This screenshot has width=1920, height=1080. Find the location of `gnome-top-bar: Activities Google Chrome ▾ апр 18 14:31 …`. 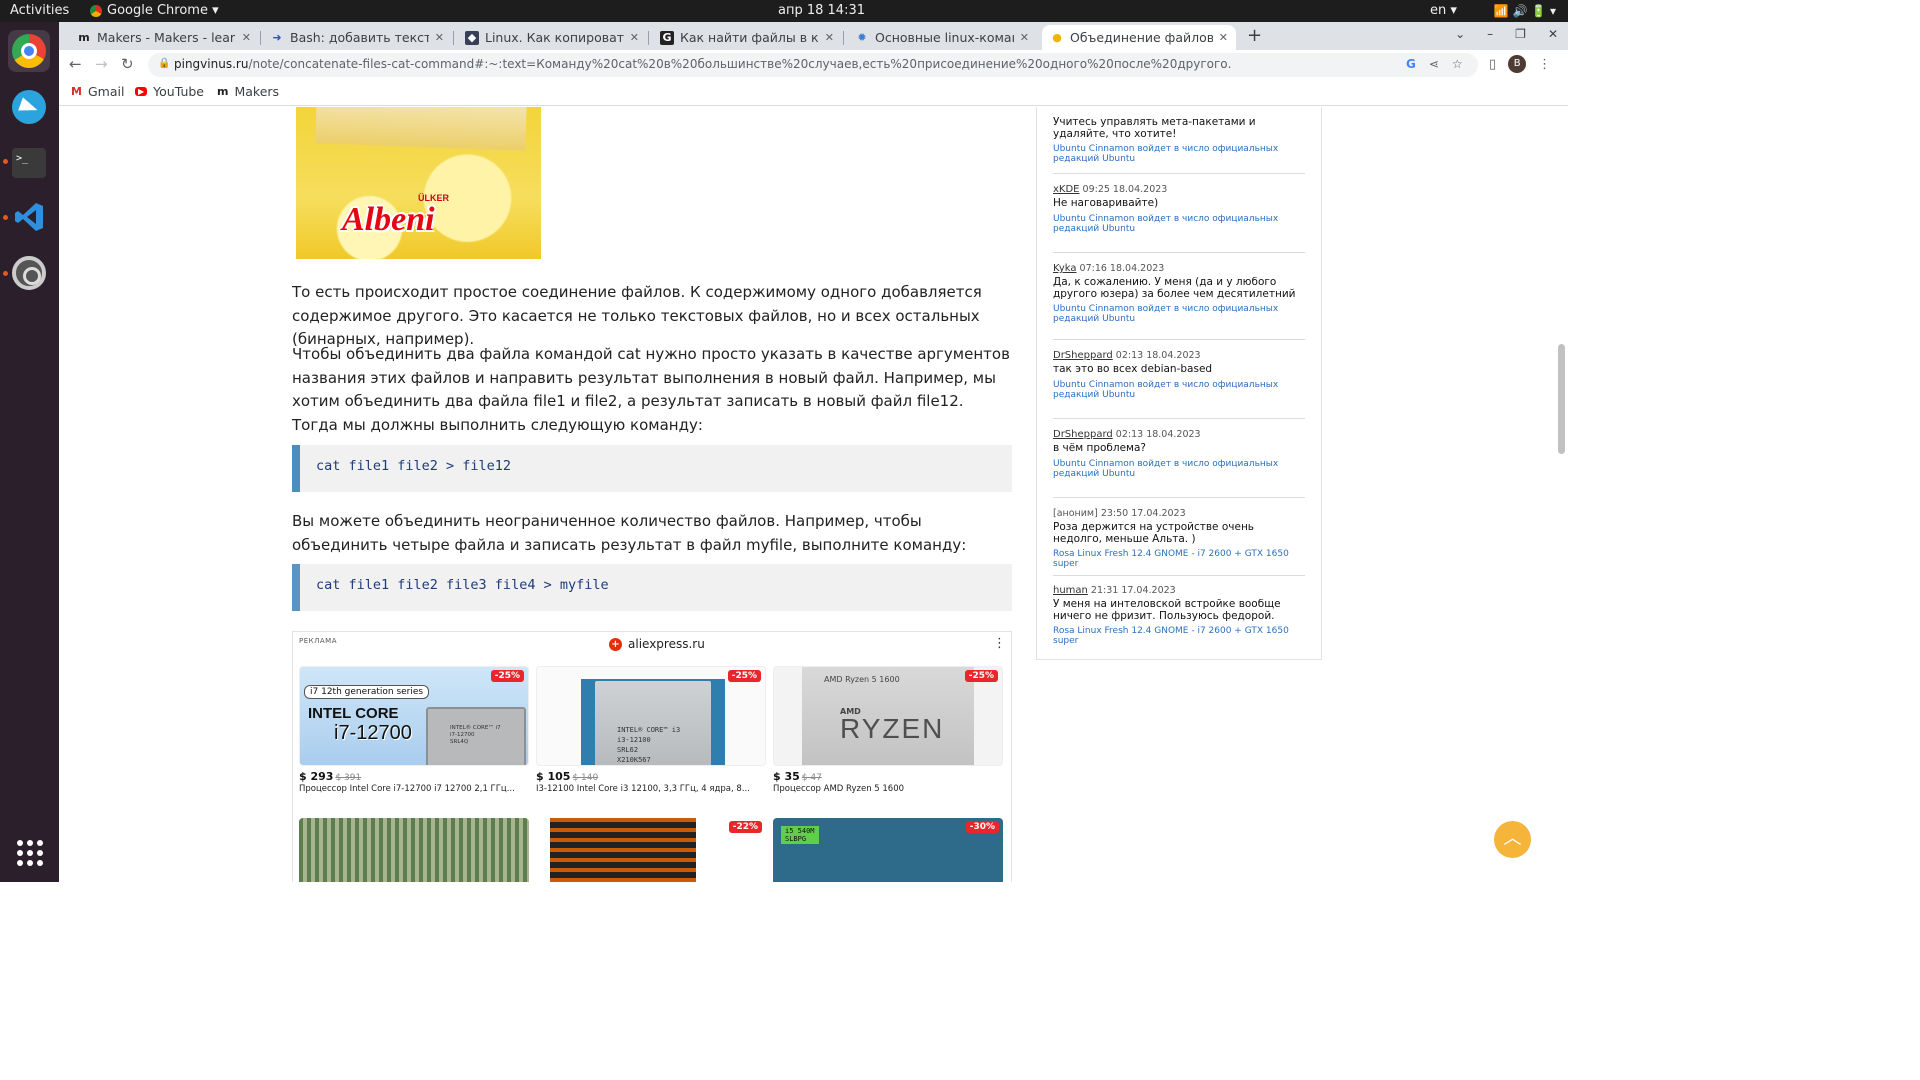

gnome-top-bar: Activities Google Chrome ▾ апр 18 14:31 … is located at coordinates (784, 11).